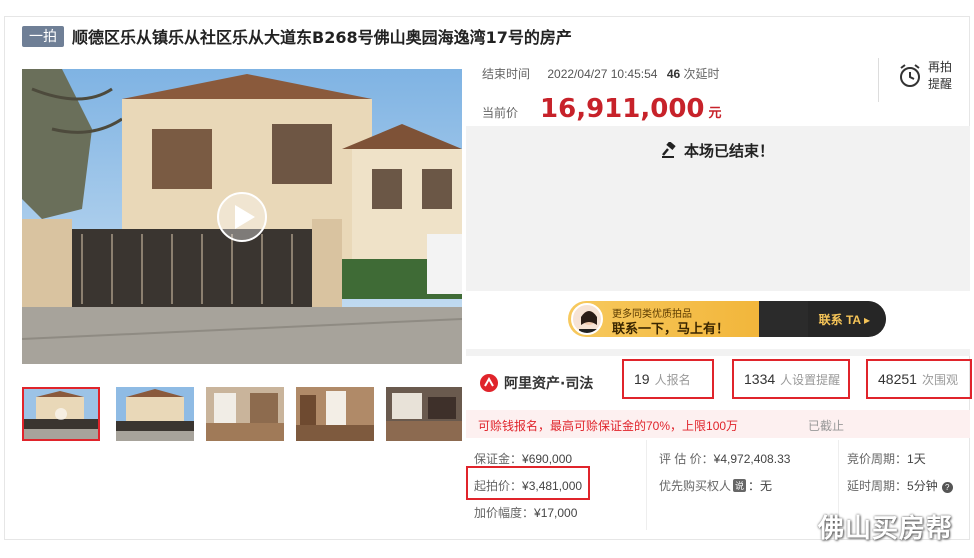  Describe the element at coordinates (715, 112) in the screenshot. I see `currency-unit: 元` at that location.